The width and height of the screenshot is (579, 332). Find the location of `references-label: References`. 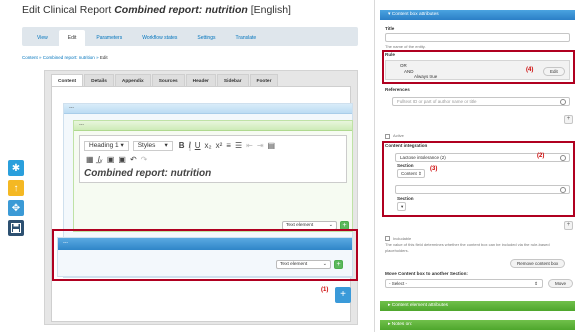

references-label: References is located at coordinates (397, 89).